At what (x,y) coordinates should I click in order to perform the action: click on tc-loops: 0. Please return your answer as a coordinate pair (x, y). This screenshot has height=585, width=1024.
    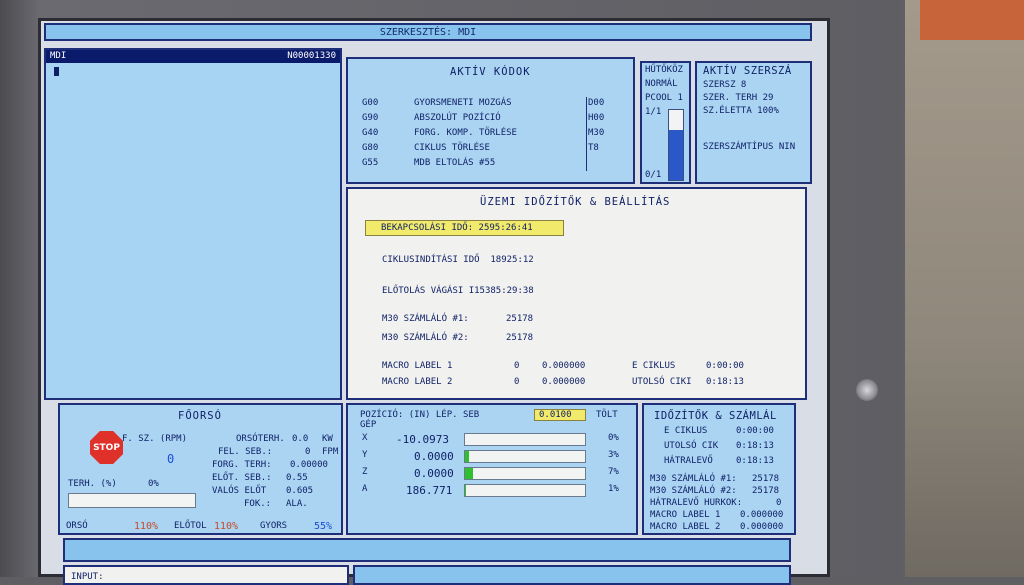
    Looking at the image, I should click on (779, 503).